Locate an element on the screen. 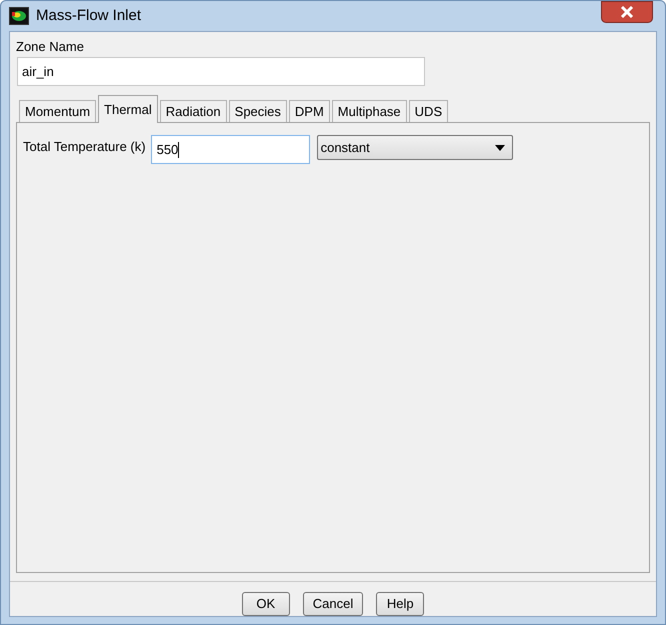 The height and width of the screenshot is (625, 666). method-dropdown: constant is located at coordinates (414, 147).